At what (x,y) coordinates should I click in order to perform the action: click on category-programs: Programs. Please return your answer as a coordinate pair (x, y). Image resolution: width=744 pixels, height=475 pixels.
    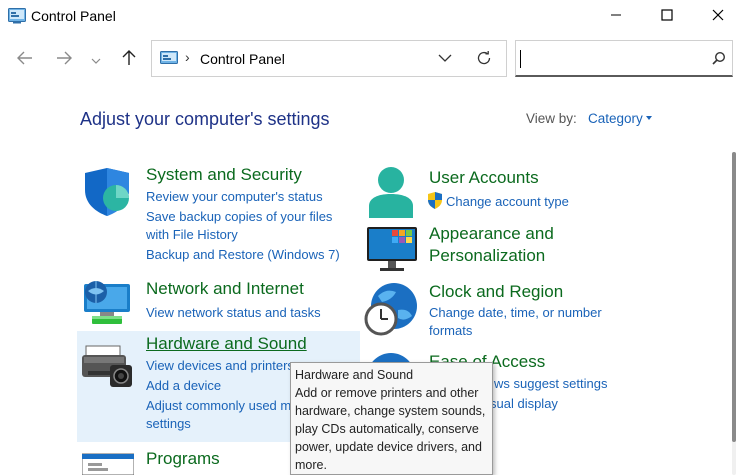
    Looking at the image, I should click on (183, 459).